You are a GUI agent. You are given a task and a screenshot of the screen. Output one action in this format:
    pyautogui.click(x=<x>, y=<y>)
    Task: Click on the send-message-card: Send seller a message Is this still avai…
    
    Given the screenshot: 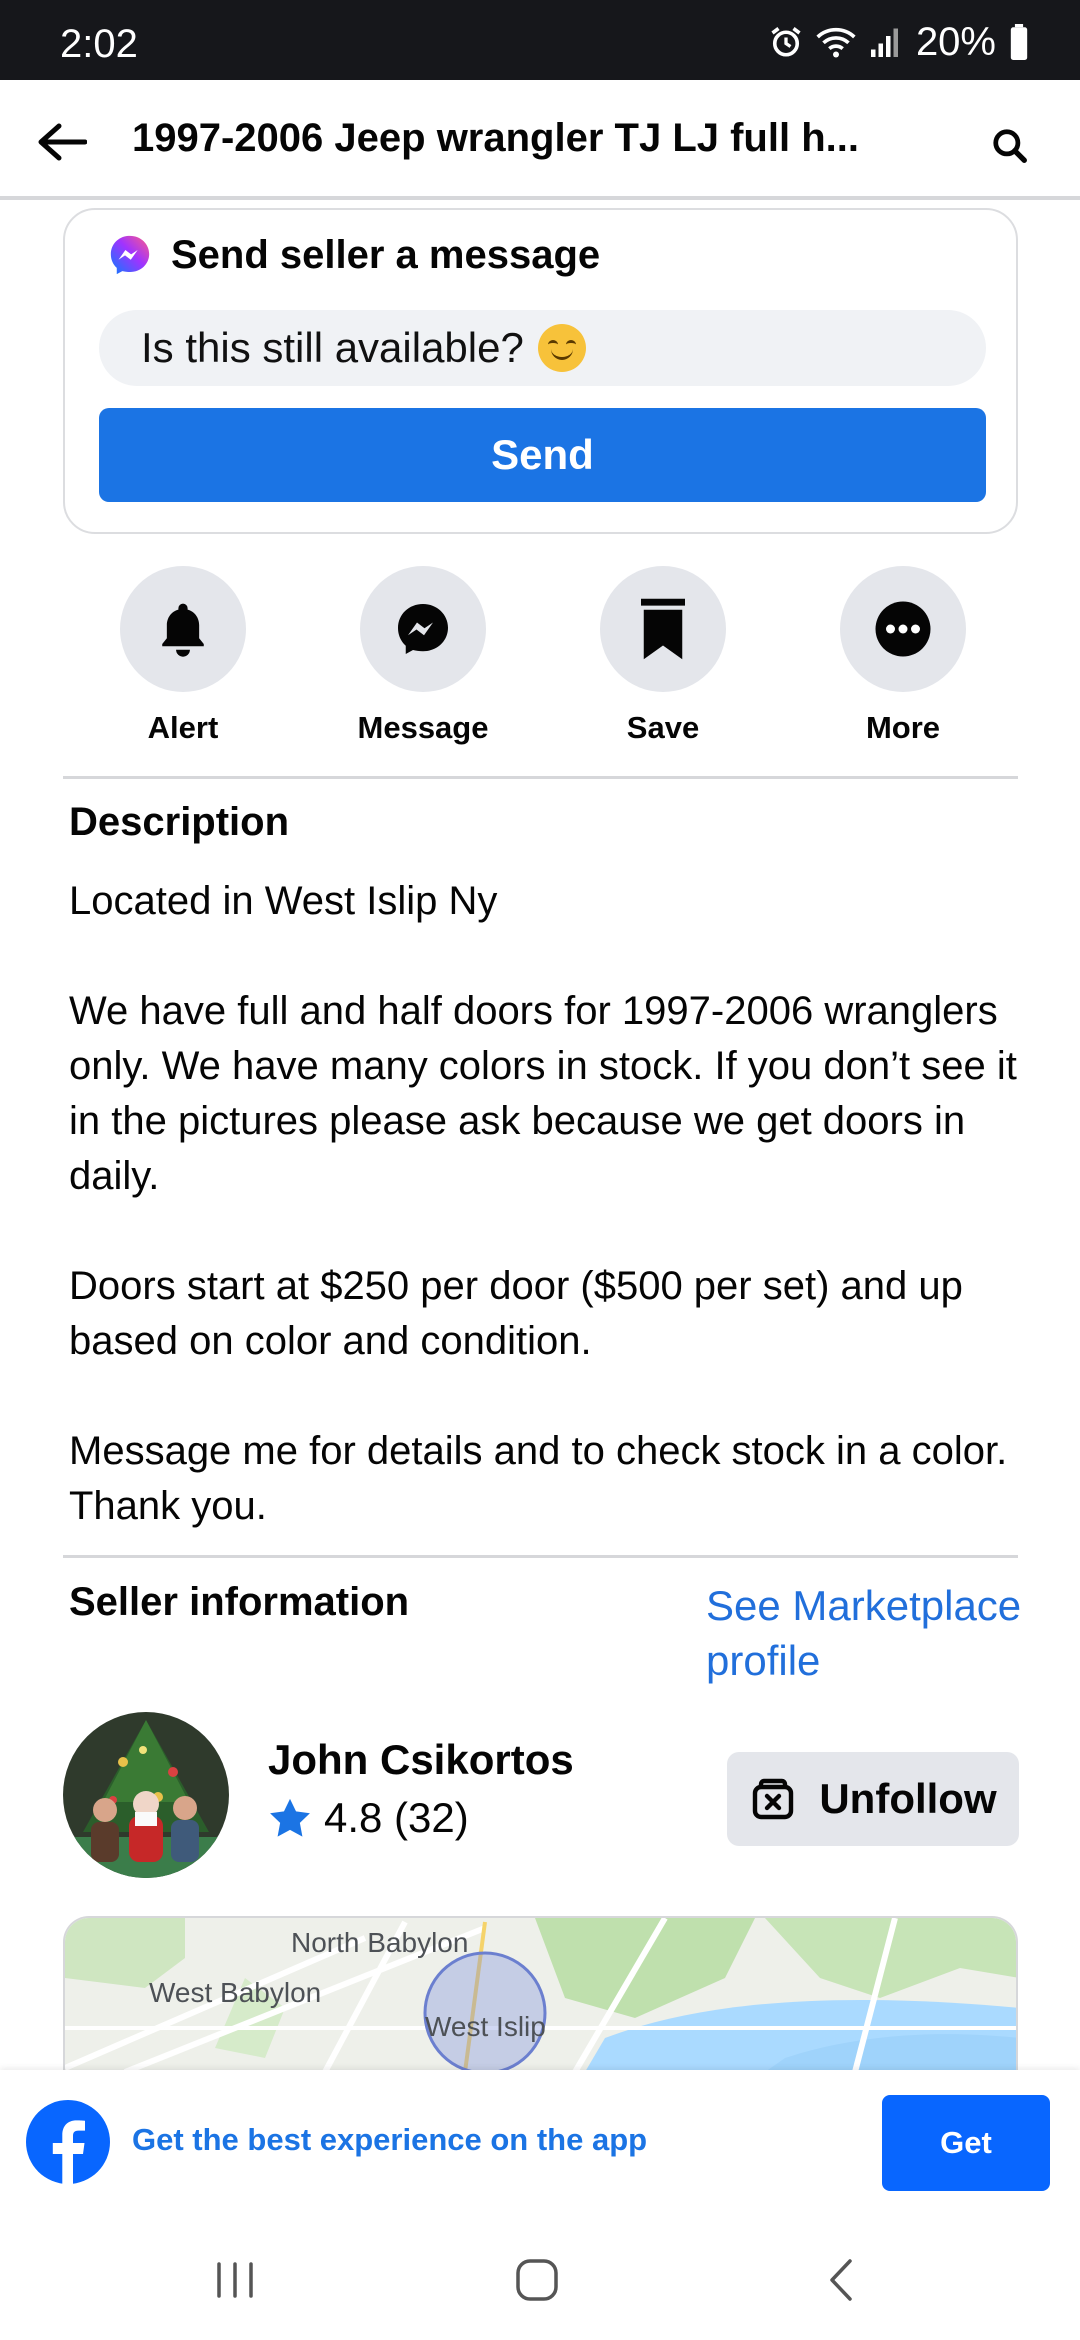 What is the action you would take?
    pyautogui.click(x=540, y=371)
    